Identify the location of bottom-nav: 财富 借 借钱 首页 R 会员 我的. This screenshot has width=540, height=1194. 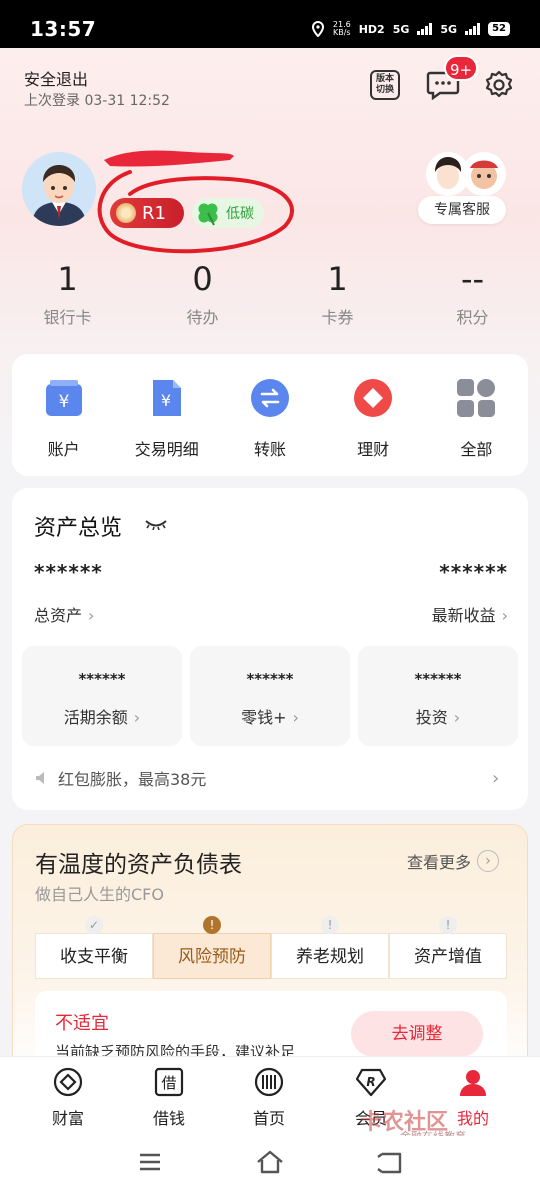
(270, 1096).